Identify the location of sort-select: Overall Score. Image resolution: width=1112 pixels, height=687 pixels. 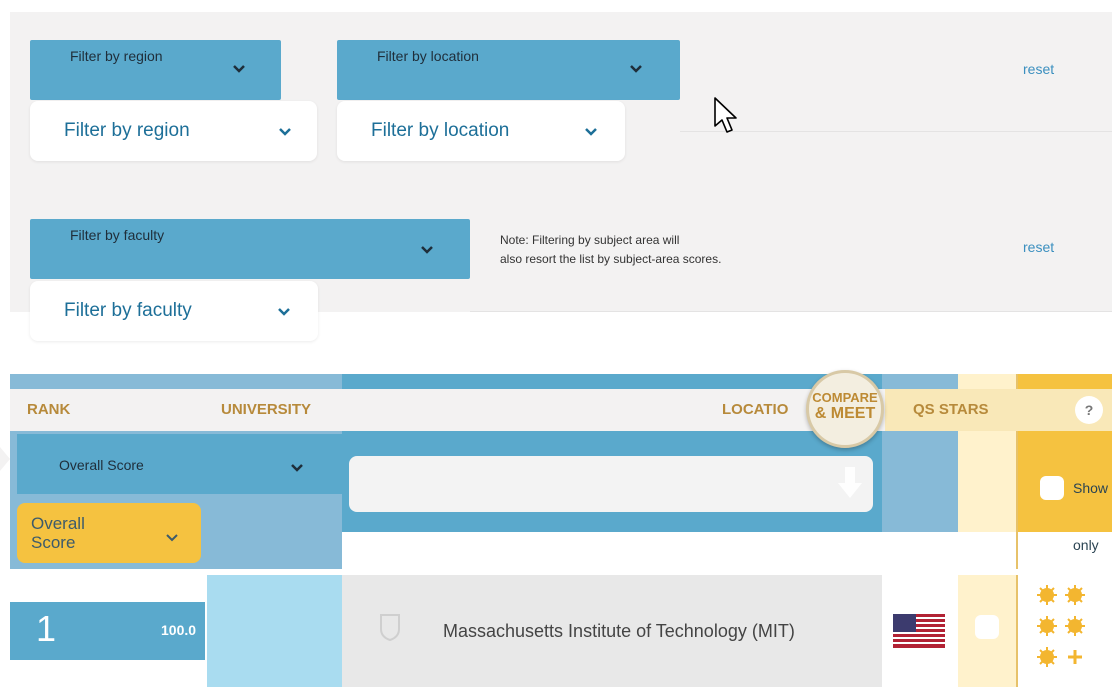
(109, 533).